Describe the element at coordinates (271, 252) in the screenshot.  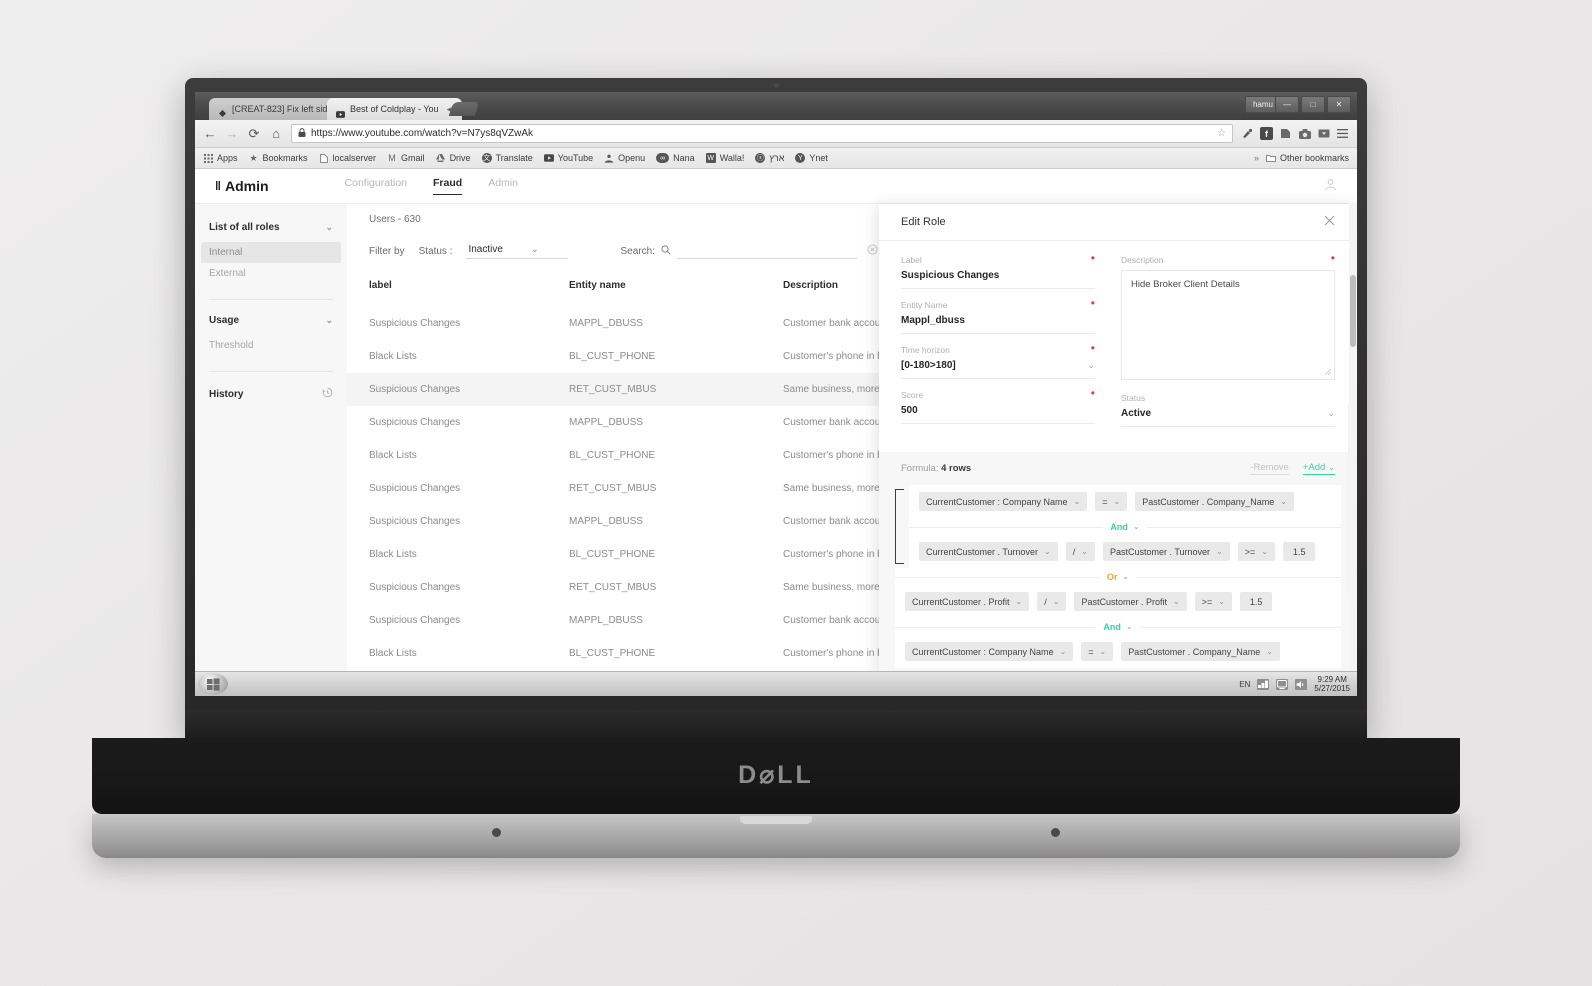
I see `sidebar-item-internal: Internal` at that location.